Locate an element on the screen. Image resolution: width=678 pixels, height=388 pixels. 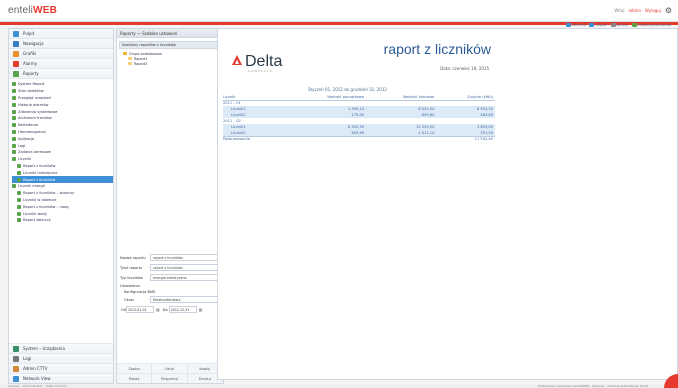
tree-item: Liczniki energii is located at coordinates (62, 186).